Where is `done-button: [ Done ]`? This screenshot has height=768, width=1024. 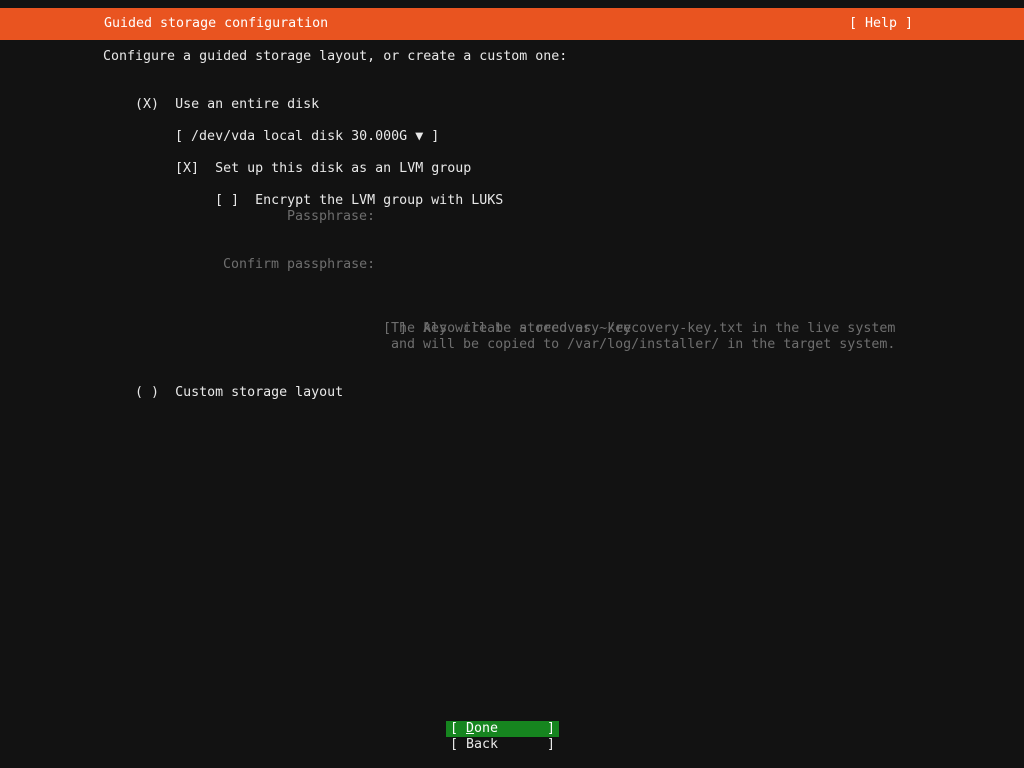
done-button: [ Done ] is located at coordinates (502, 729).